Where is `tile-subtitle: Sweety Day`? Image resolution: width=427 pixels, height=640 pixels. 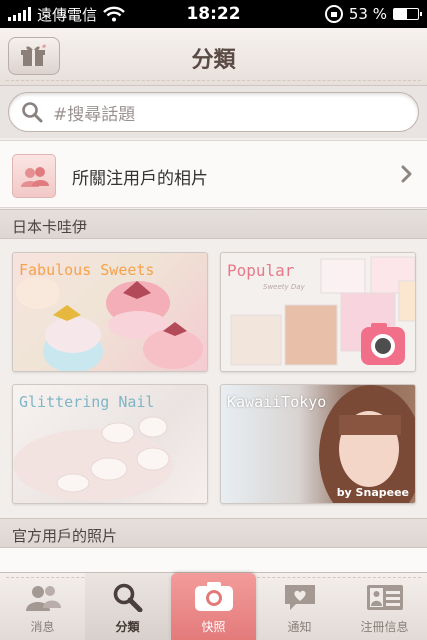
tile-subtitle: Sweety Day is located at coordinates (284, 287).